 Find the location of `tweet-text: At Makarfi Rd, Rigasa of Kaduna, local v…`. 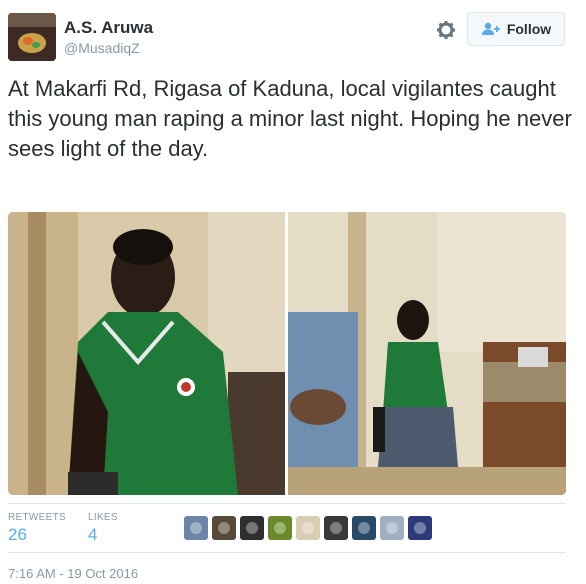

tweet-text: At Makarfi Rd, Rigasa of Kaduna, local v… is located at coordinates (290, 118).